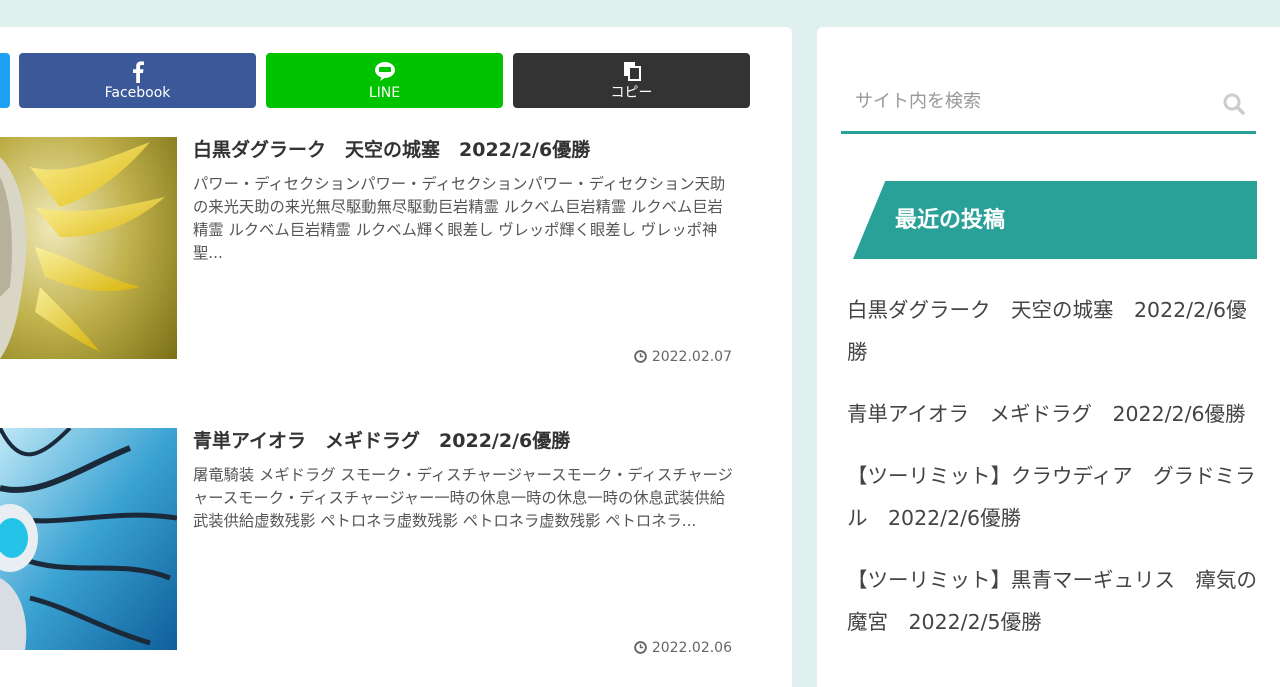 The image size is (1280, 687). What do you see at coordinates (950, 220) in the screenshot?
I see `recent-posts-title: 最近の投稿` at bounding box center [950, 220].